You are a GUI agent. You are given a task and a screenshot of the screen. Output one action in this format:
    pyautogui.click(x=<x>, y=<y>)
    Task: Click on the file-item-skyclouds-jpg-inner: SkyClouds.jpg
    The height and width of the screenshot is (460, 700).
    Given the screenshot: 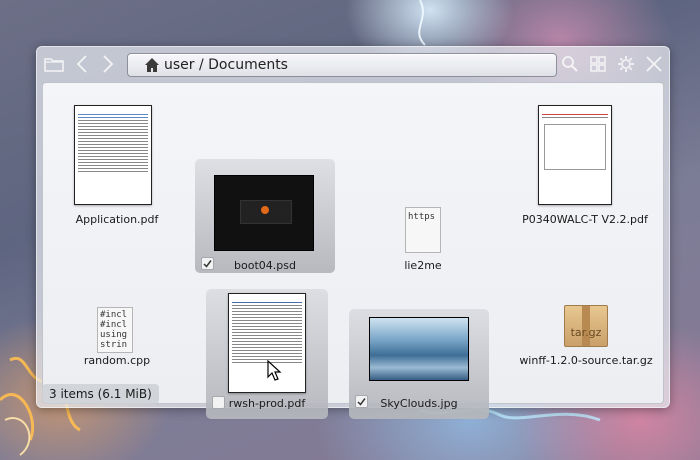 What is the action you would take?
    pyautogui.click(x=419, y=364)
    